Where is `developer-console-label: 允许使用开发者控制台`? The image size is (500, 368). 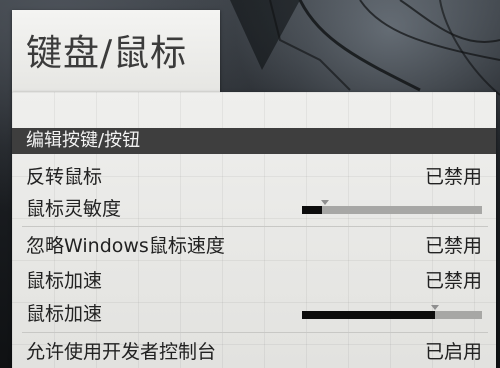
developer-console-label: 允许使用开发者控制台 is located at coordinates (121, 352).